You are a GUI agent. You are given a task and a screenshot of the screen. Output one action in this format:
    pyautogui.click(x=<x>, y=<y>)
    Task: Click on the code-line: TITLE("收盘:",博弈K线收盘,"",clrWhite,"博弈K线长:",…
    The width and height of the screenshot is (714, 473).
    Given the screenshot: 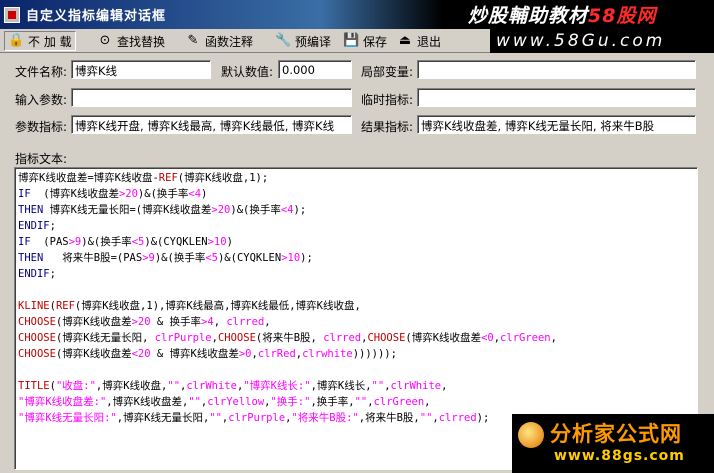 What is the action you would take?
    pyautogui.click(x=233, y=386)
    